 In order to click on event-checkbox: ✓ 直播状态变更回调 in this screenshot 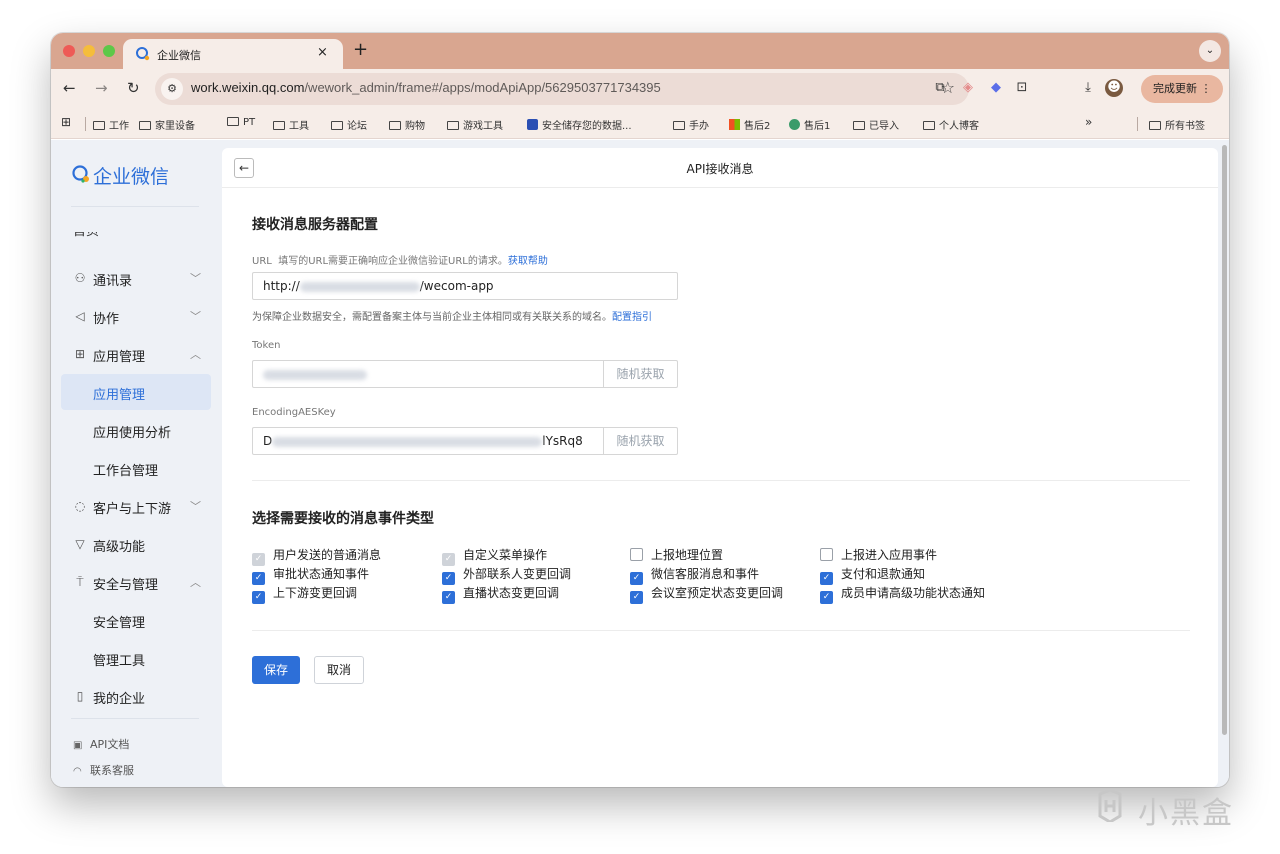, I will do `click(500, 594)`.